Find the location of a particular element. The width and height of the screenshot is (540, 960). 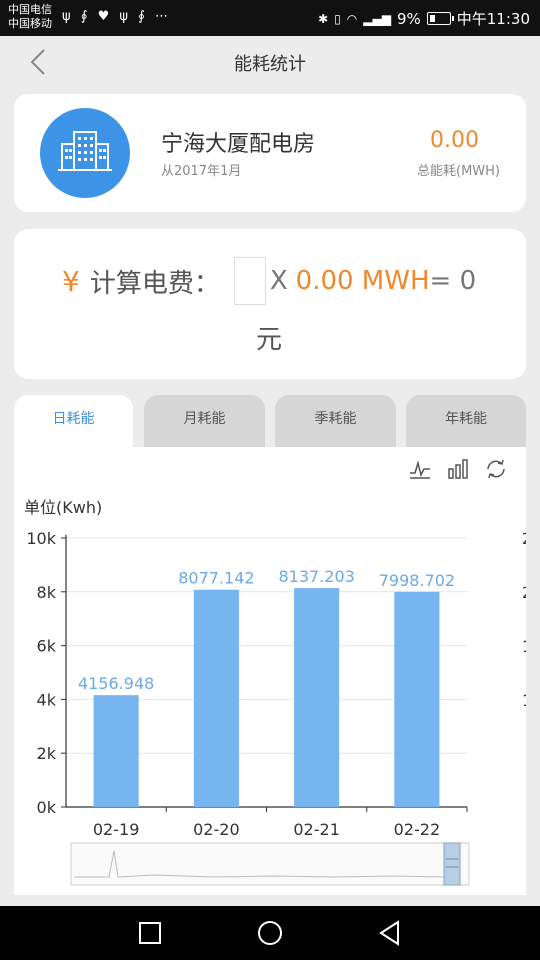

carrier-2: 中国移动 is located at coordinates (30, 23).